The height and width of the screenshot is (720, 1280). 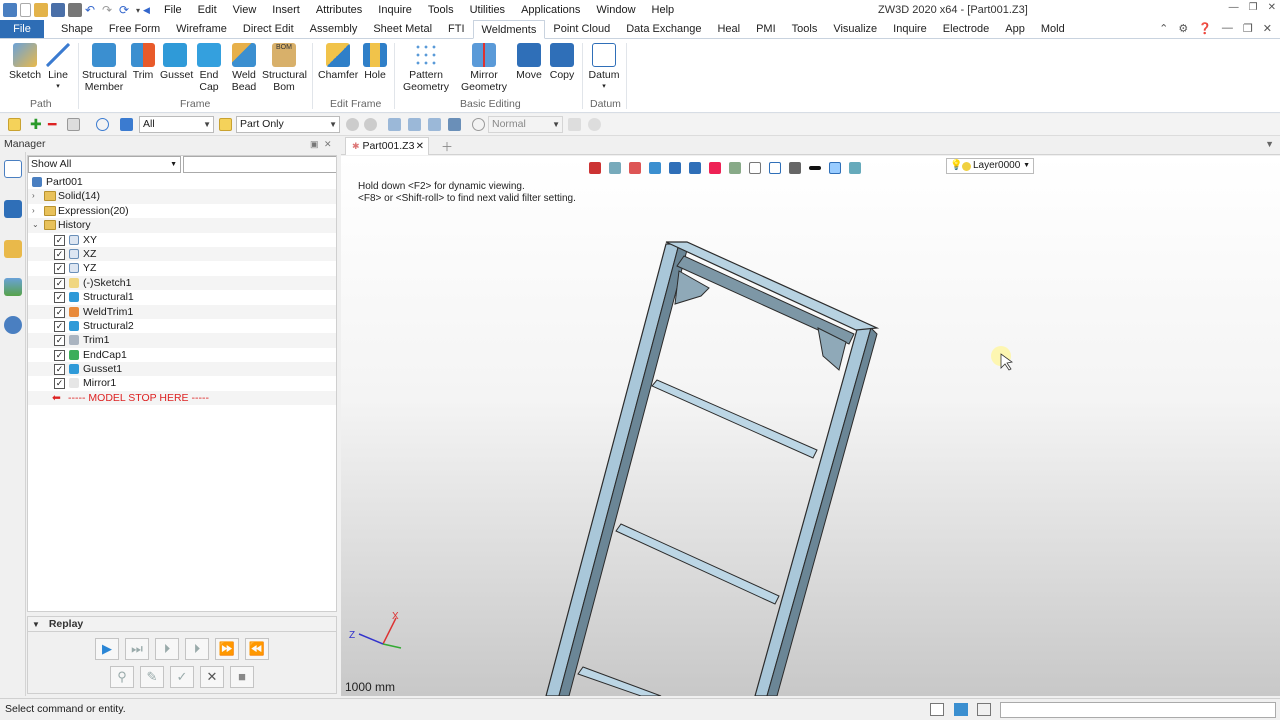 What do you see at coordinates (663, 10) in the screenshot?
I see `menu-help: Help` at bounding box center [663, 10].